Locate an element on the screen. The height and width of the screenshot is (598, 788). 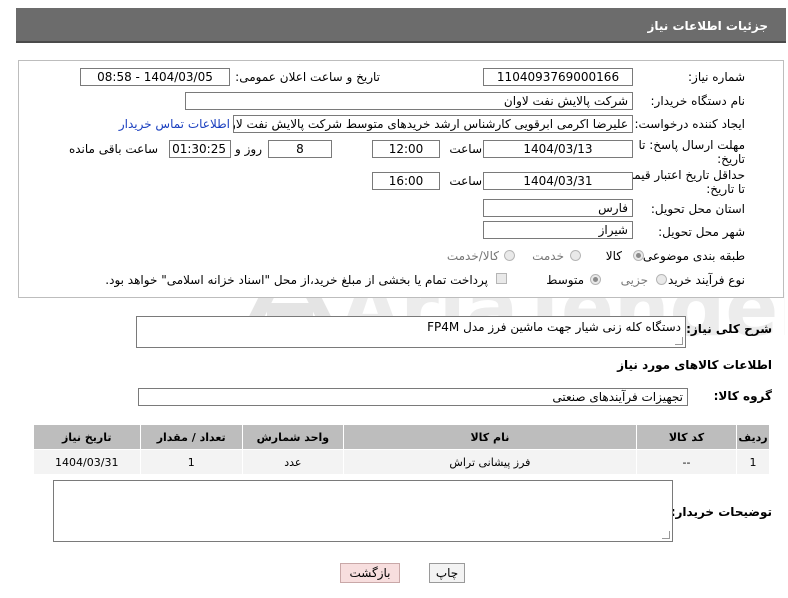
category-service-label: خدمت is located at coordinates (548, 256).